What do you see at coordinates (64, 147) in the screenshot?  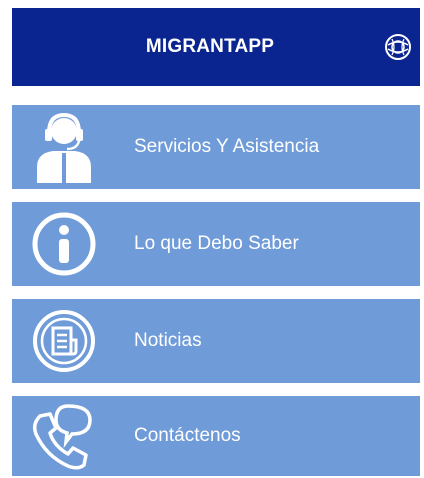 I see `support-agent-icon` at bounding box center [64, 147].